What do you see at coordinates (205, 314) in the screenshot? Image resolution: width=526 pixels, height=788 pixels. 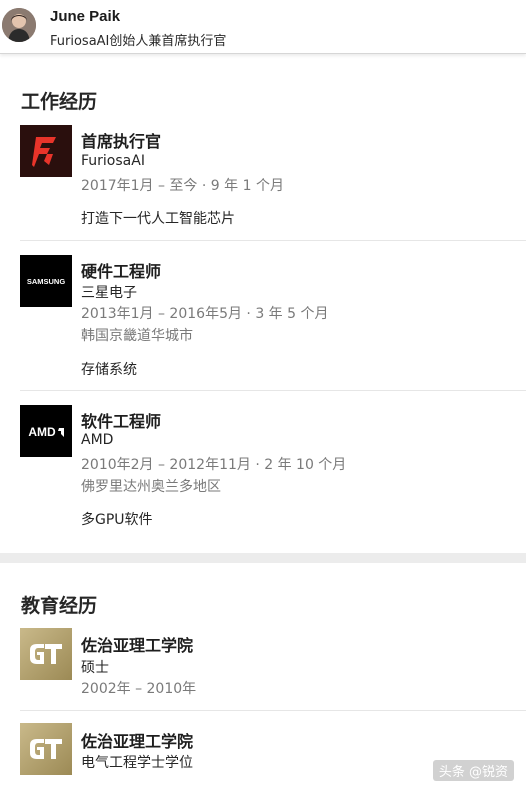 I see `employment-dates: 2013年1月 – 2016年5月 · 3 年 5 个月` at bounding box center [205, 314].